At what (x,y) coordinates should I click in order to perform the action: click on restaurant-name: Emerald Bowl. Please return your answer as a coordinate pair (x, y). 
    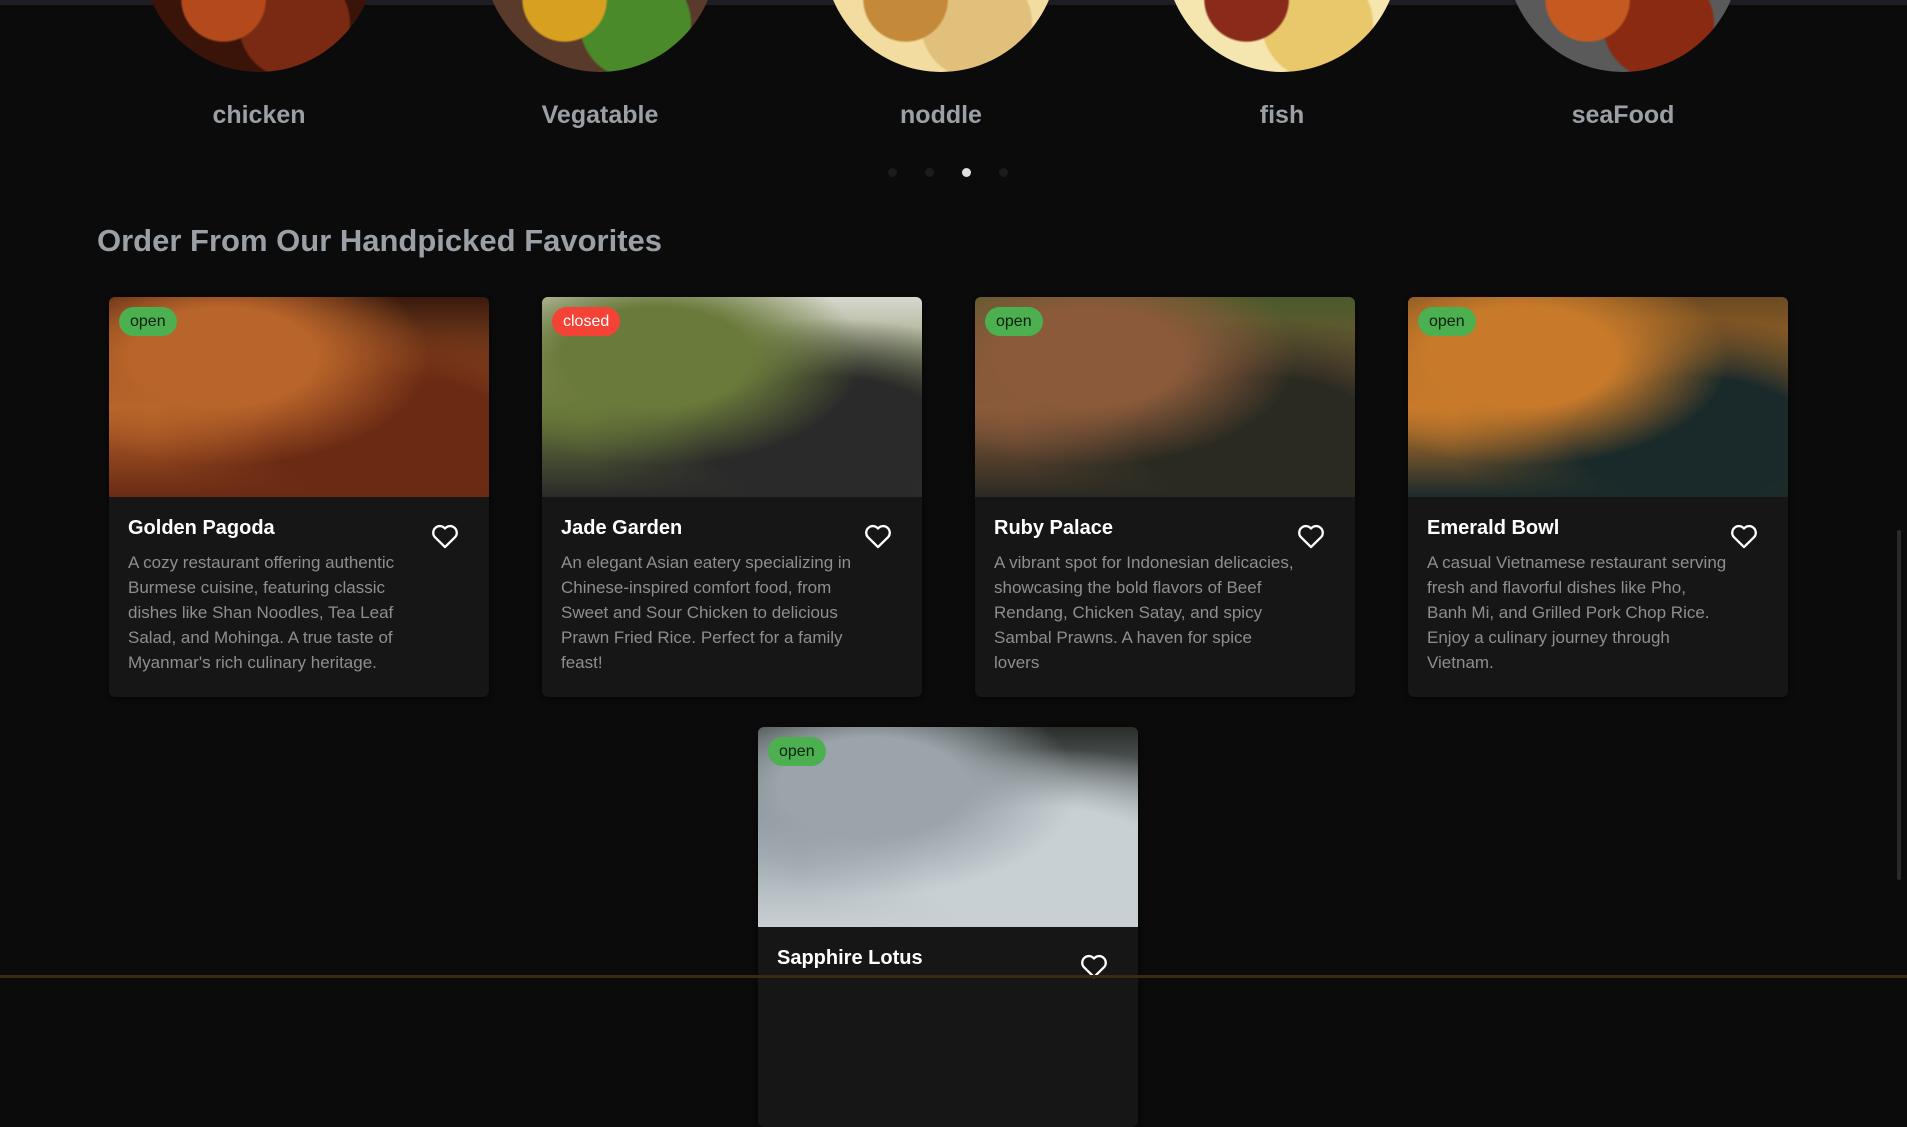
    Looking at the image, I should click on (1493, 528).